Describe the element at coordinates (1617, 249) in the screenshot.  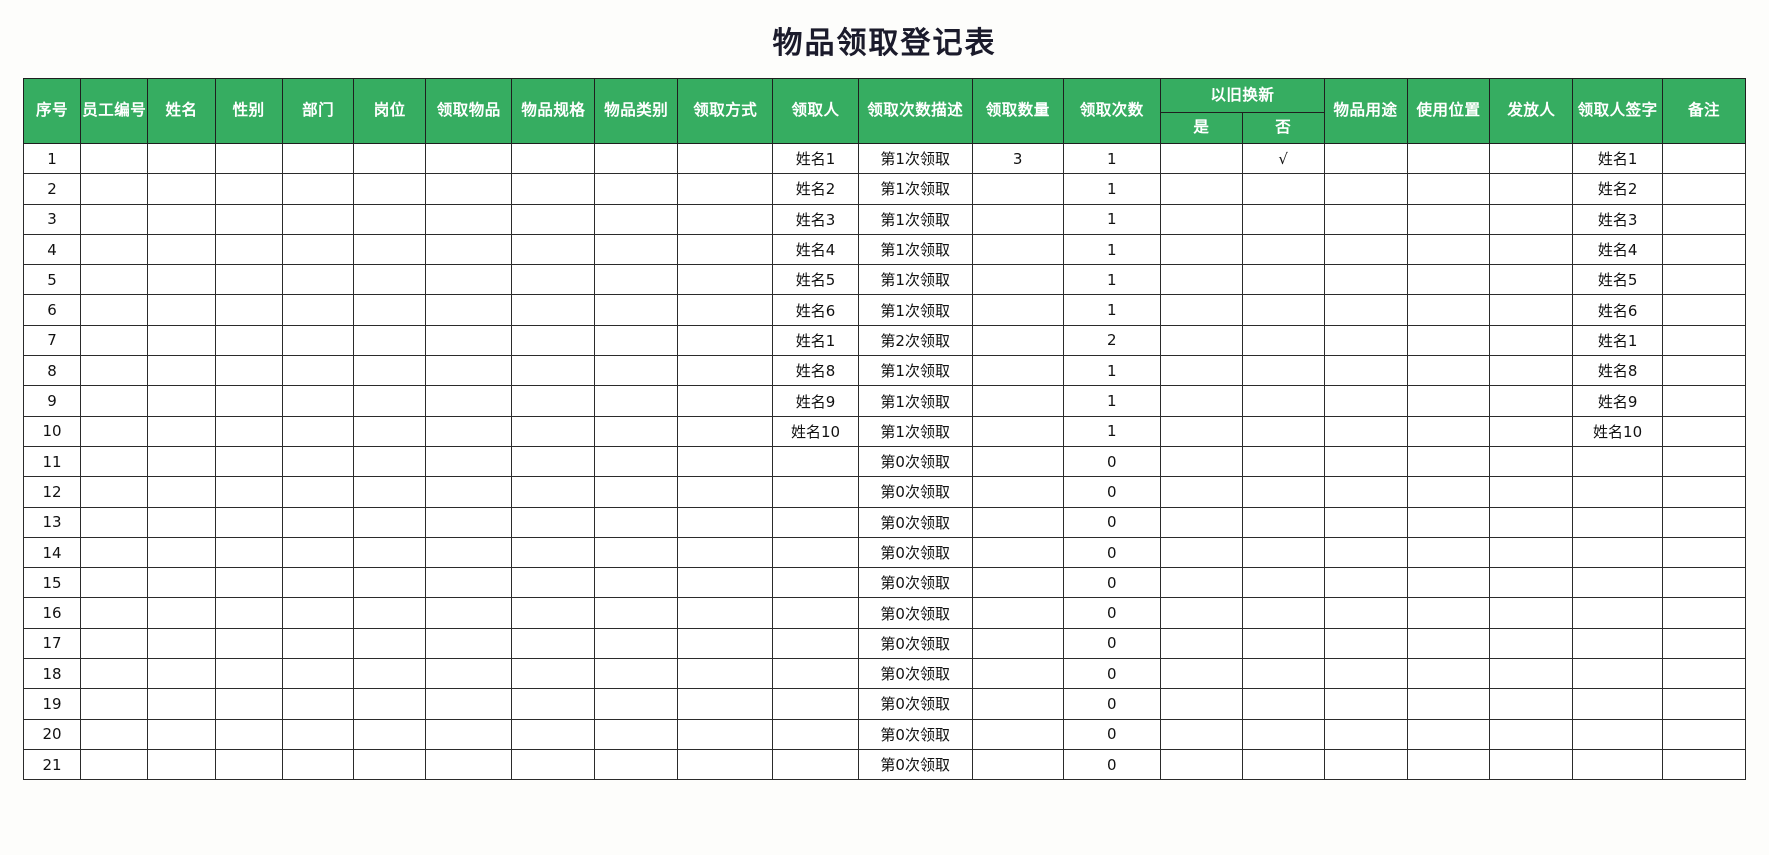
I see `cell-signature: 姓名4` at that location.